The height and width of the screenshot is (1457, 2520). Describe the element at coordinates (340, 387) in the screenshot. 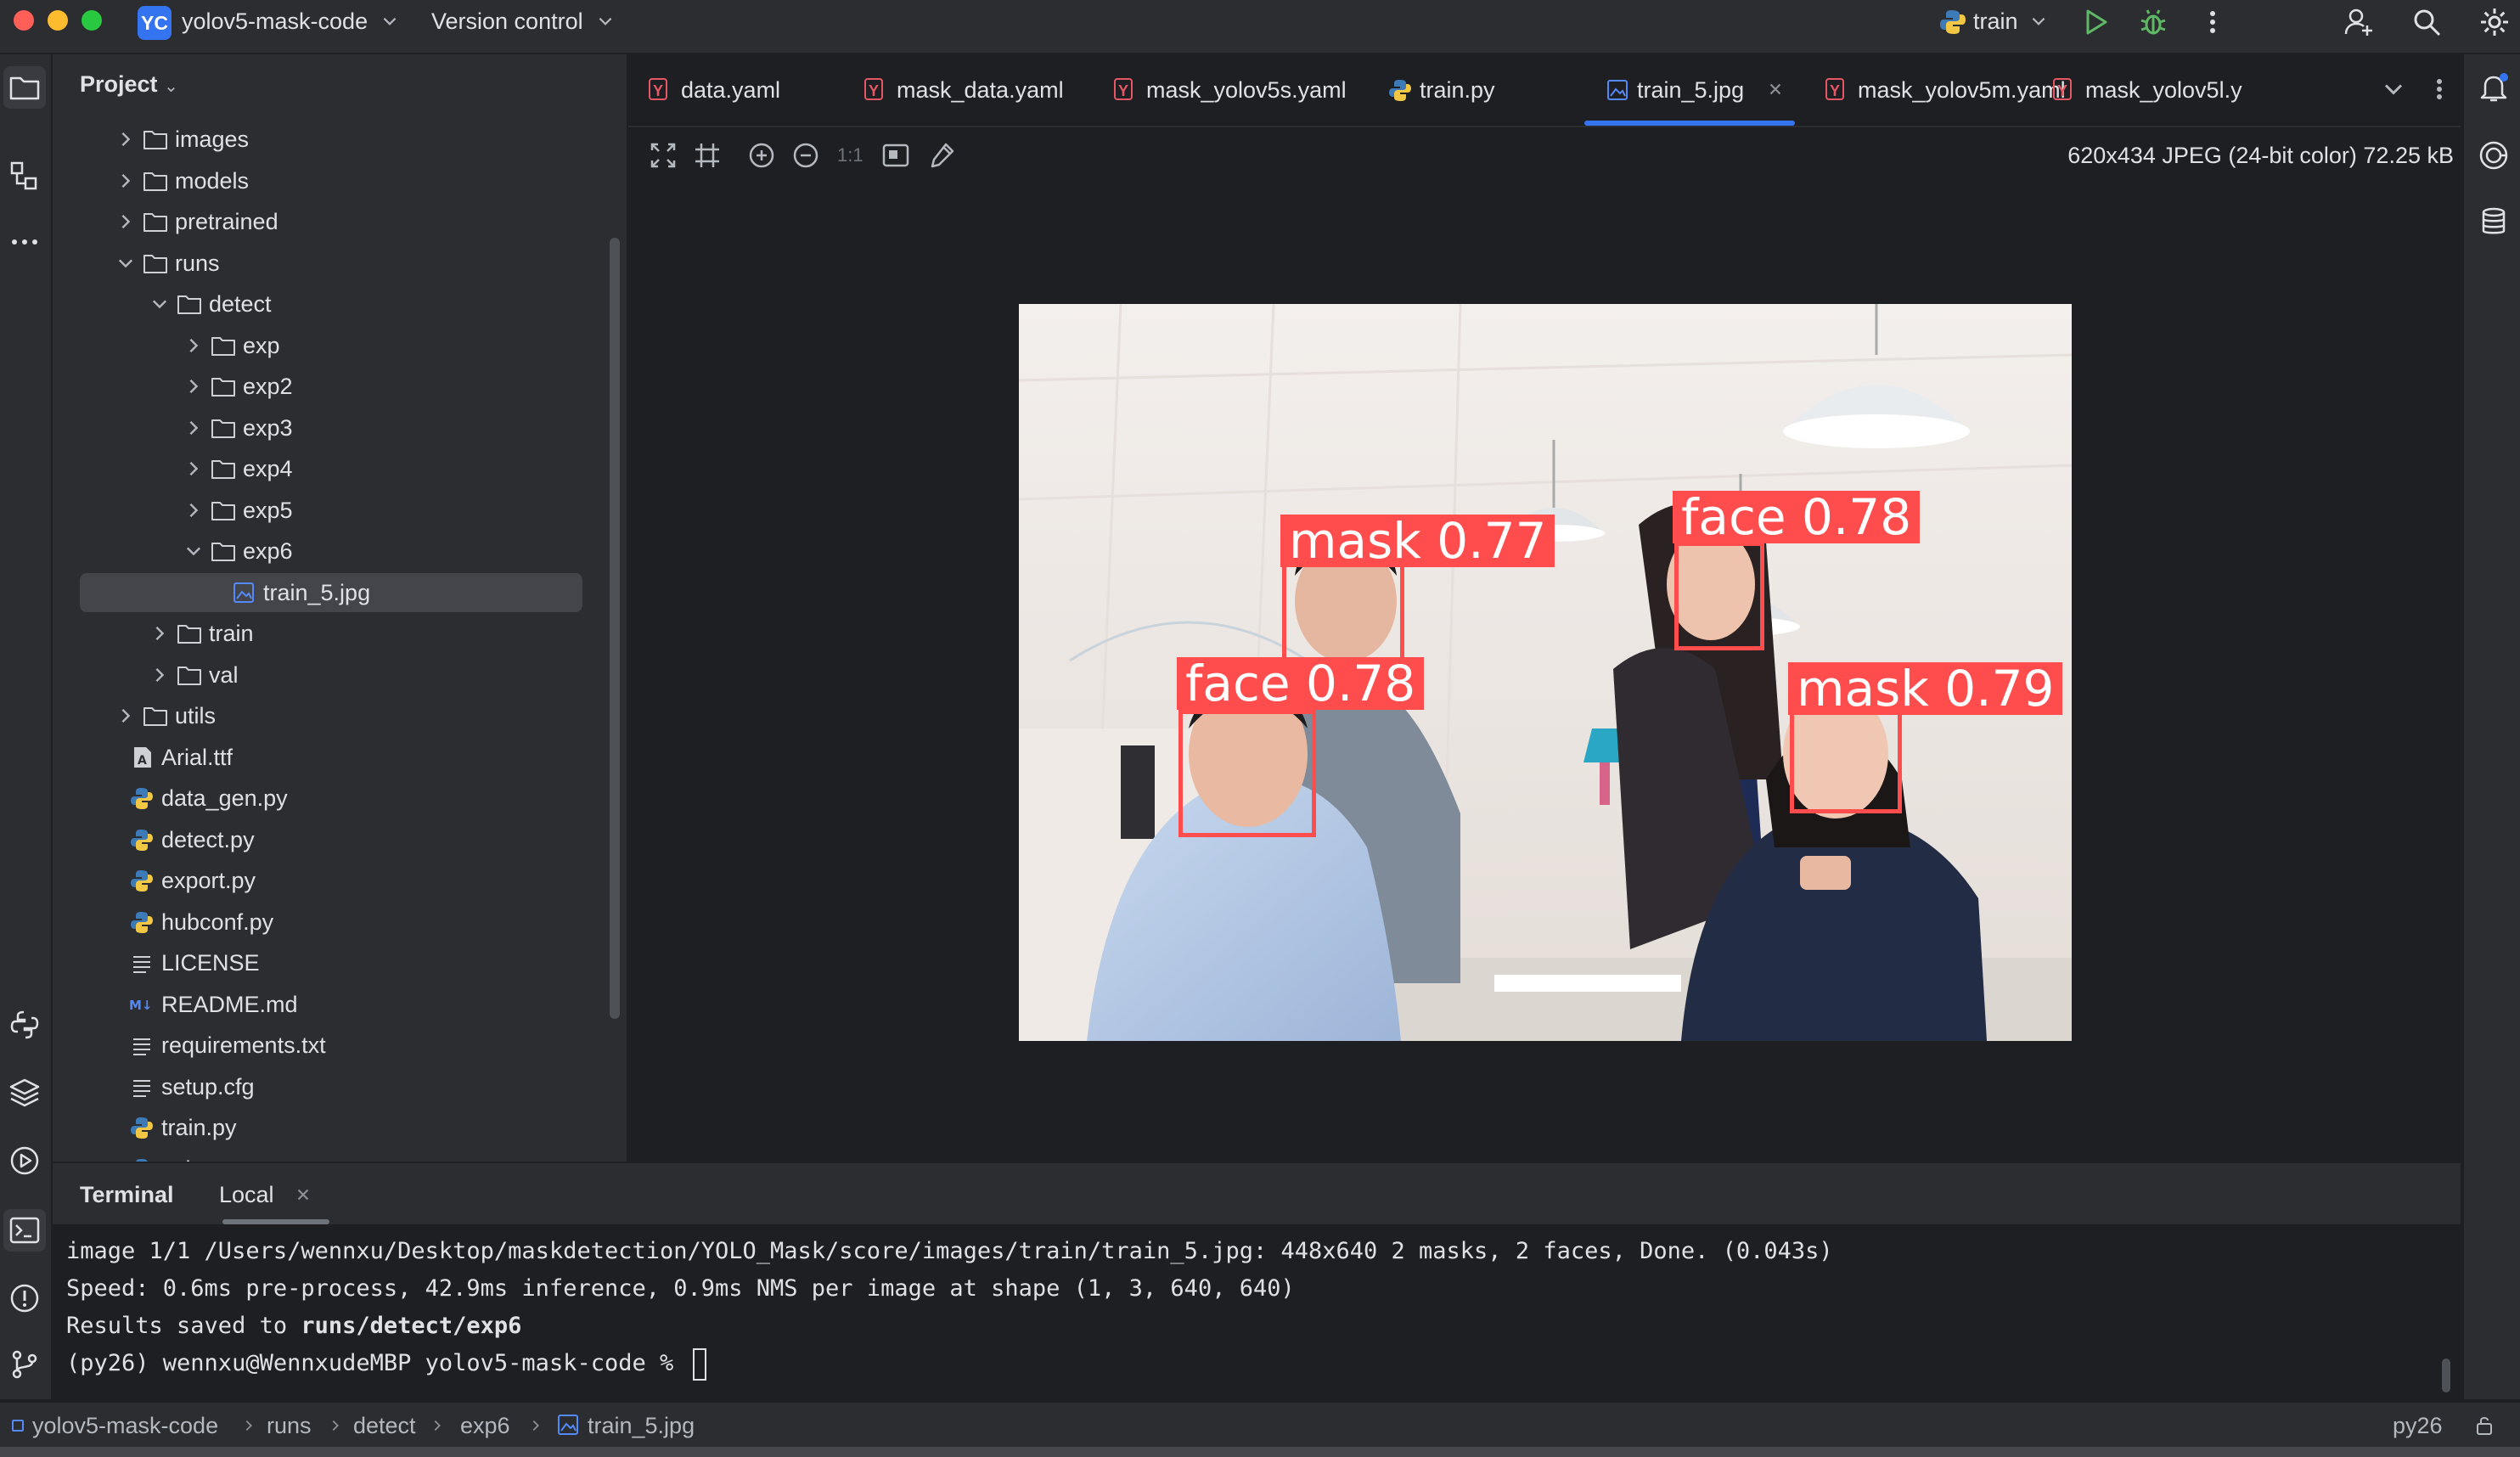

I see `tree-item-exp2: exp2` at that location.